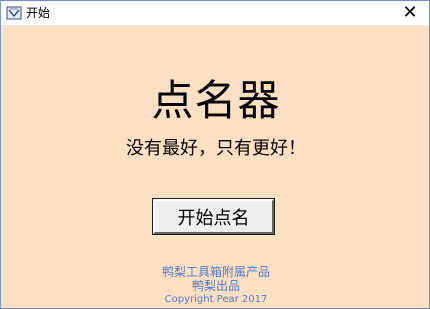  I want to click on window-title: 开始, so click(38, 13).